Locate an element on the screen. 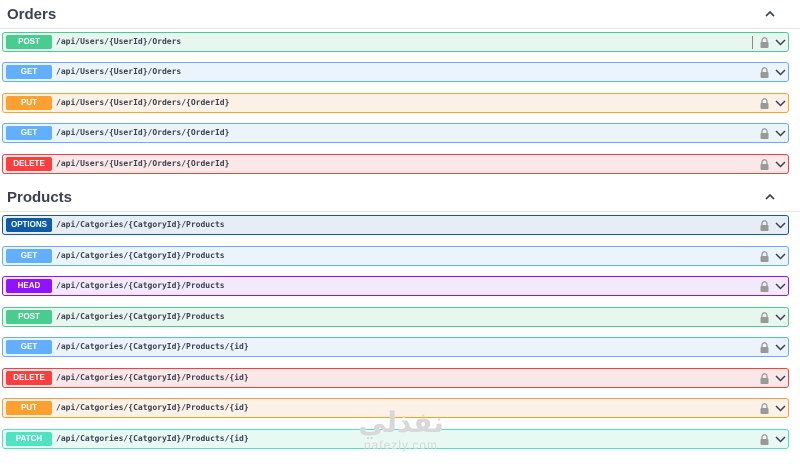 Image resolution: width=800 pixels, height=464 pixels. operation-row: GET /api/Users/{UserId}/Orders is located at coordinates (395, 72).